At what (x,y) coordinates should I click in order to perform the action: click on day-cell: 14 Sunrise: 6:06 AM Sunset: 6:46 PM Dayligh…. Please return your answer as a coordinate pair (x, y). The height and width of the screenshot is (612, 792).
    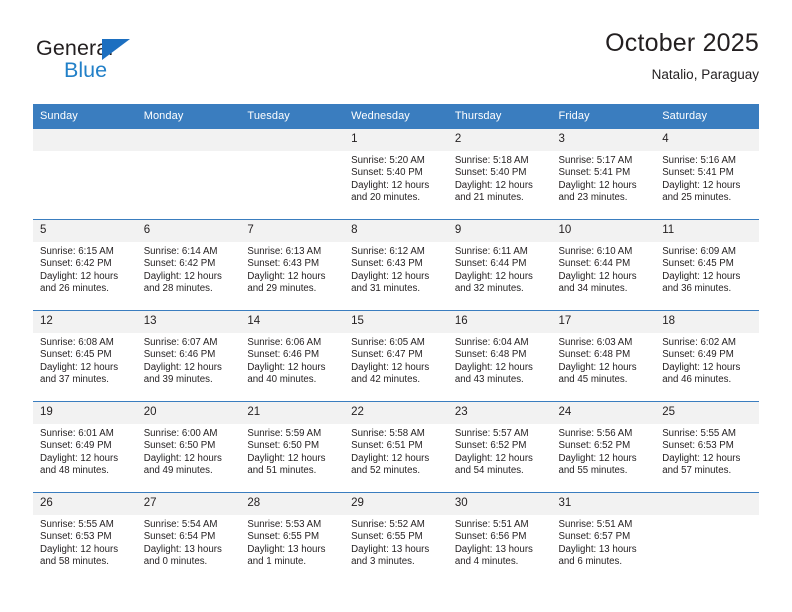
    Looking at the image, I should click on (292, 356).